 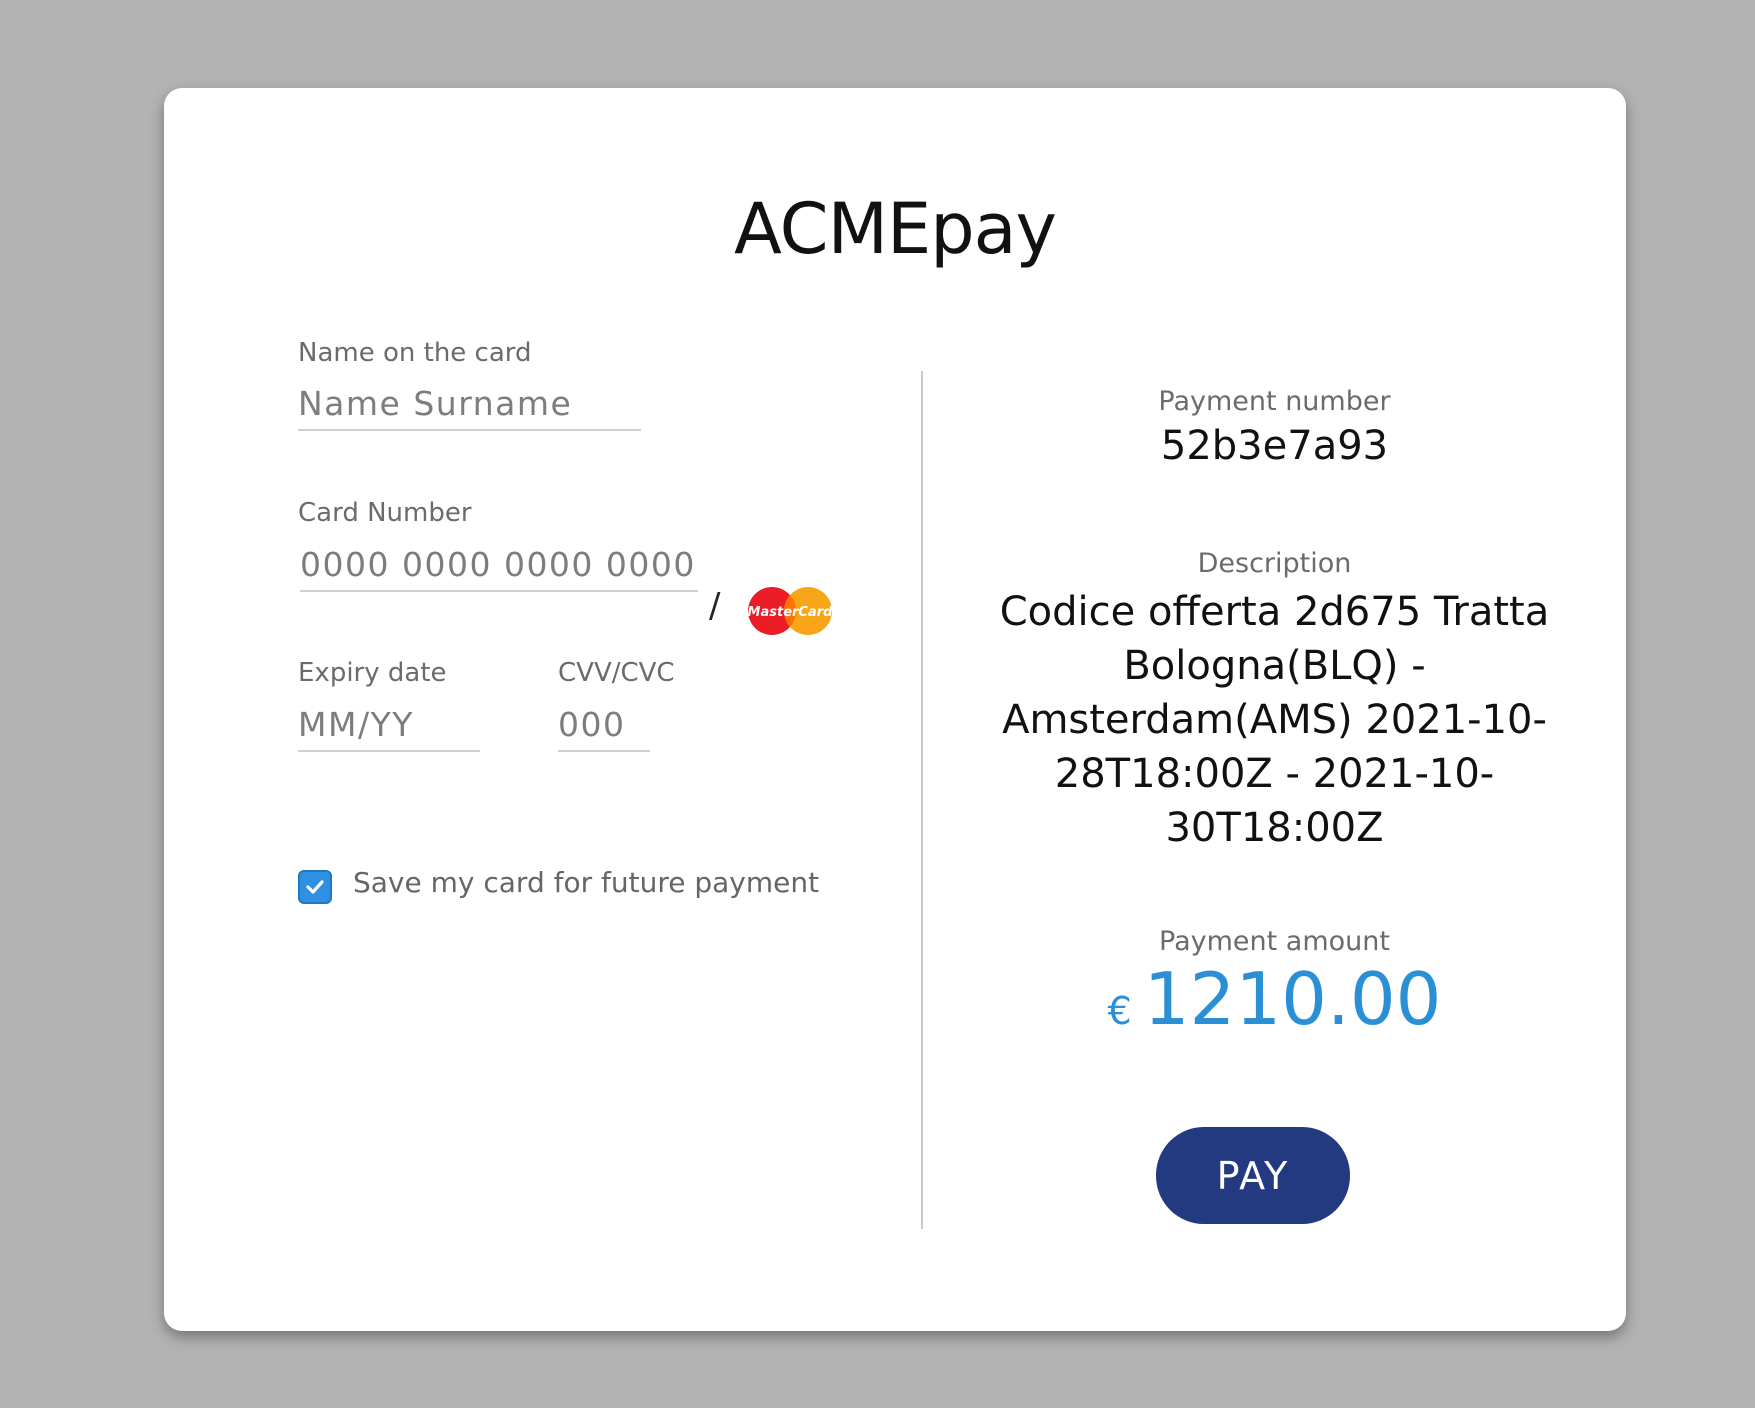 I want to click on payment-number-section: Payment number 52b3e7a93, so click(x=1274, y=427).